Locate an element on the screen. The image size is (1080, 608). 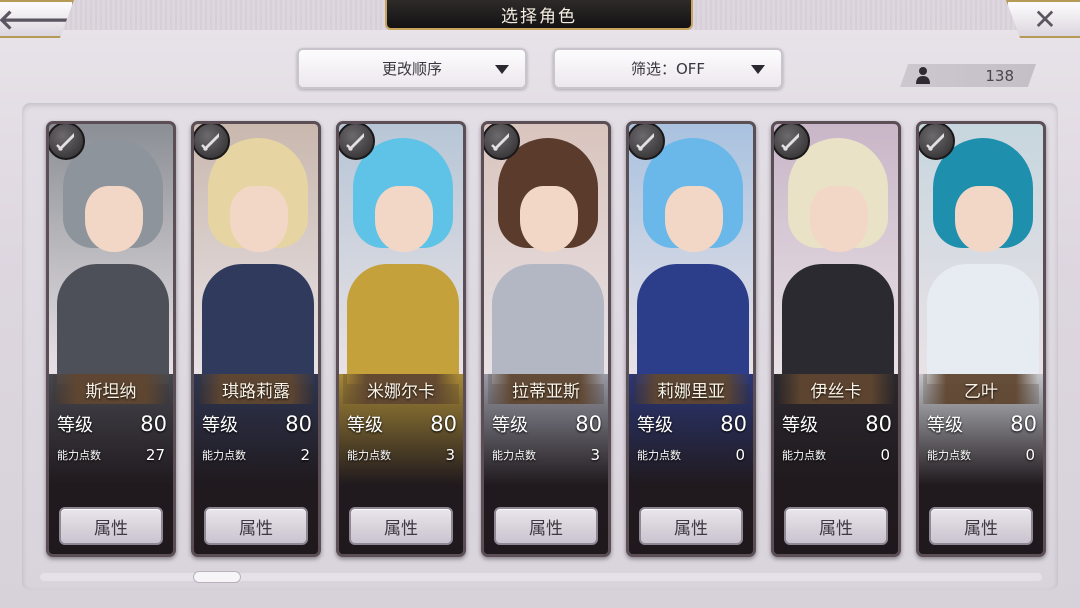
character-count-value: 138 is located at coordinates (999, 75).